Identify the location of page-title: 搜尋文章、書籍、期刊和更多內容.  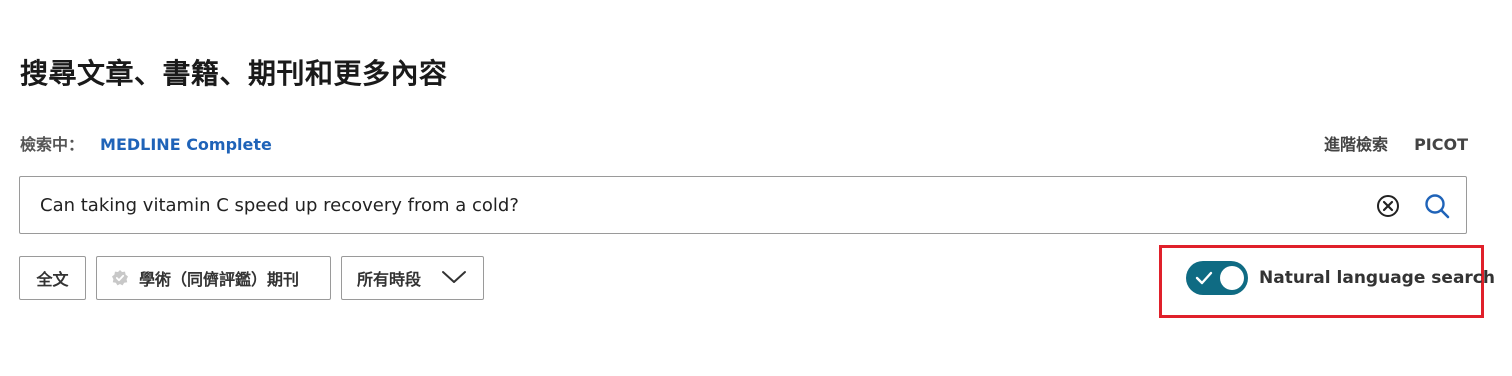
(234, 73).